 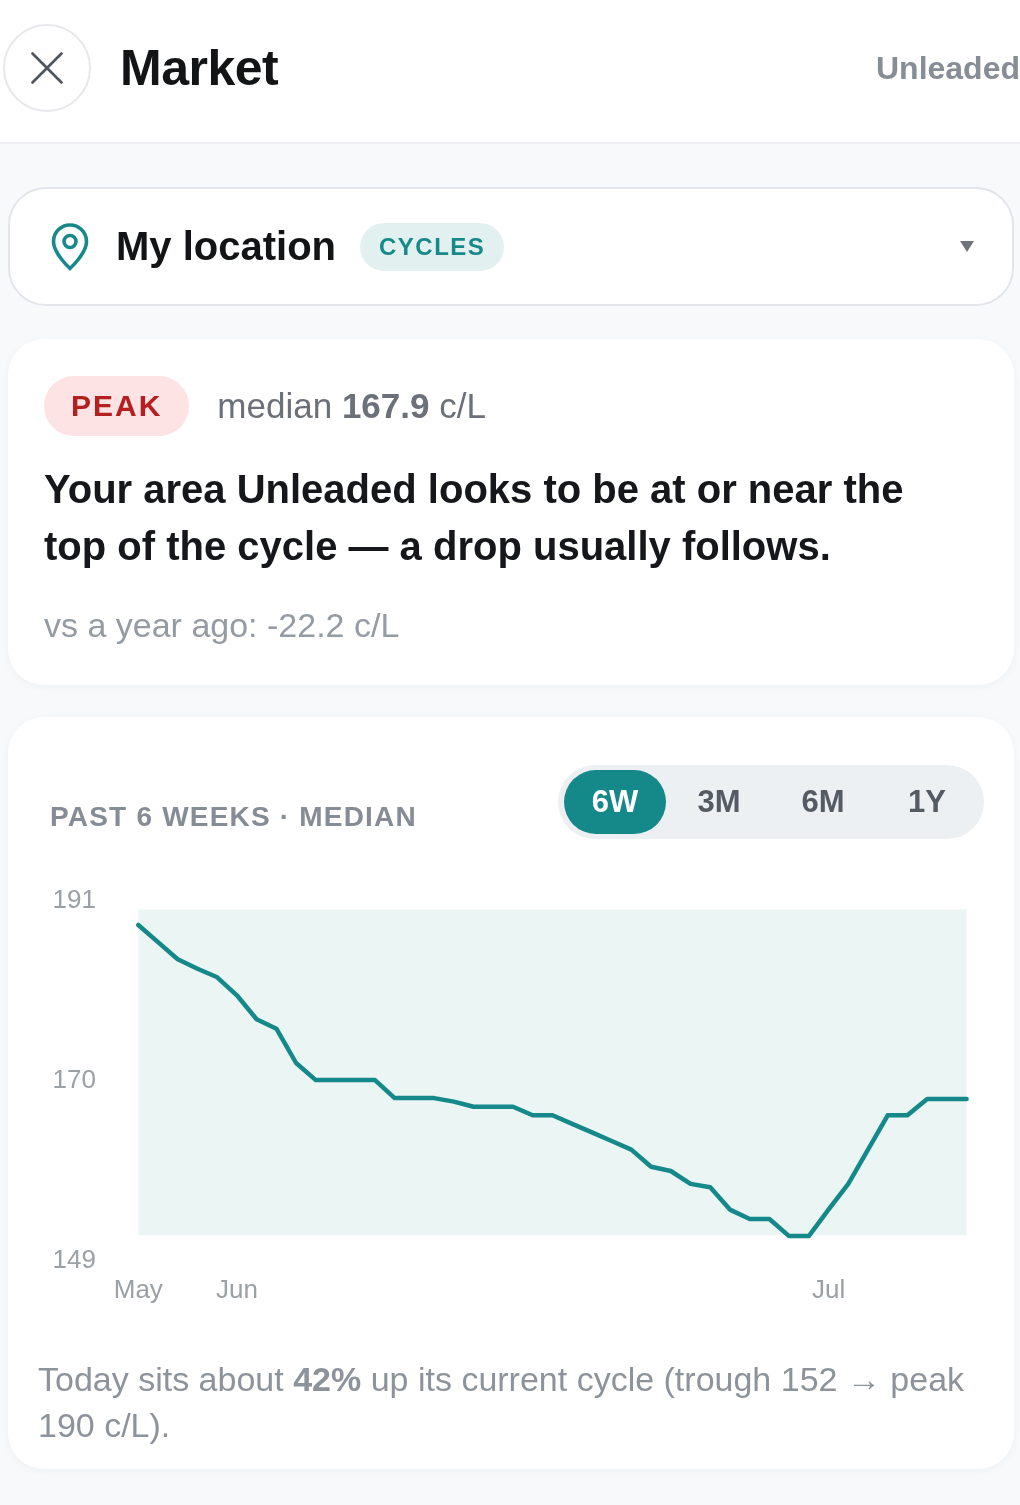 I want to click on close-icon, so click(x=47, y=68).